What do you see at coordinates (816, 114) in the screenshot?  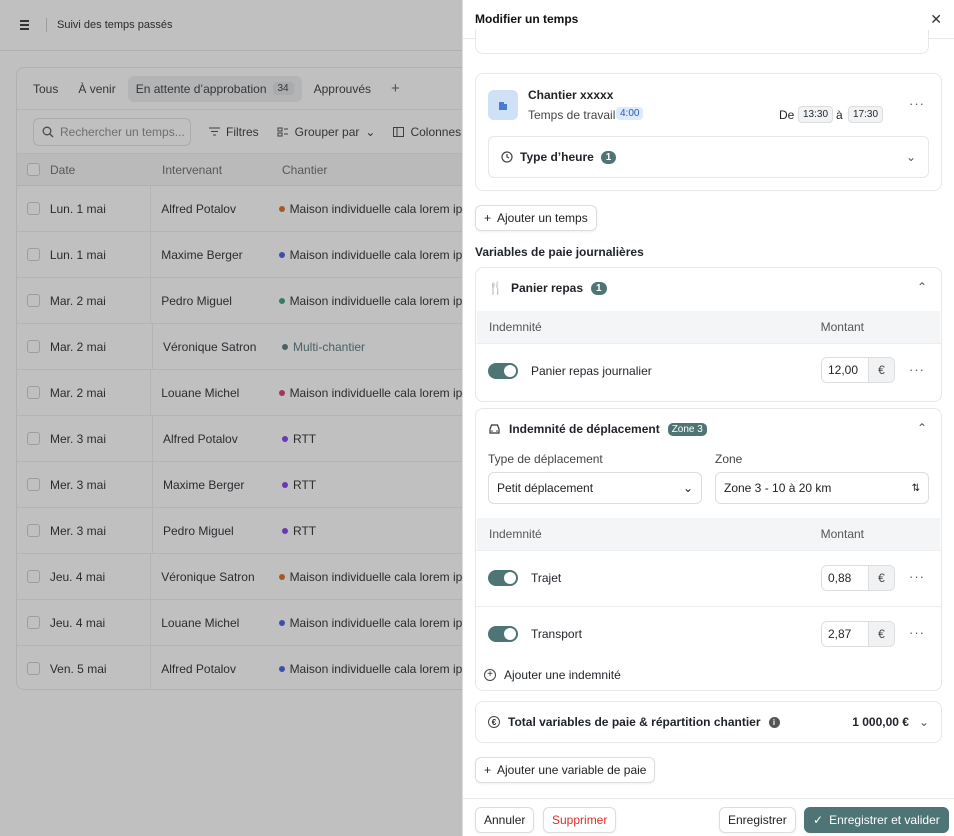 I see `start-time-field: 13:30` at bounding box center [816, 114].